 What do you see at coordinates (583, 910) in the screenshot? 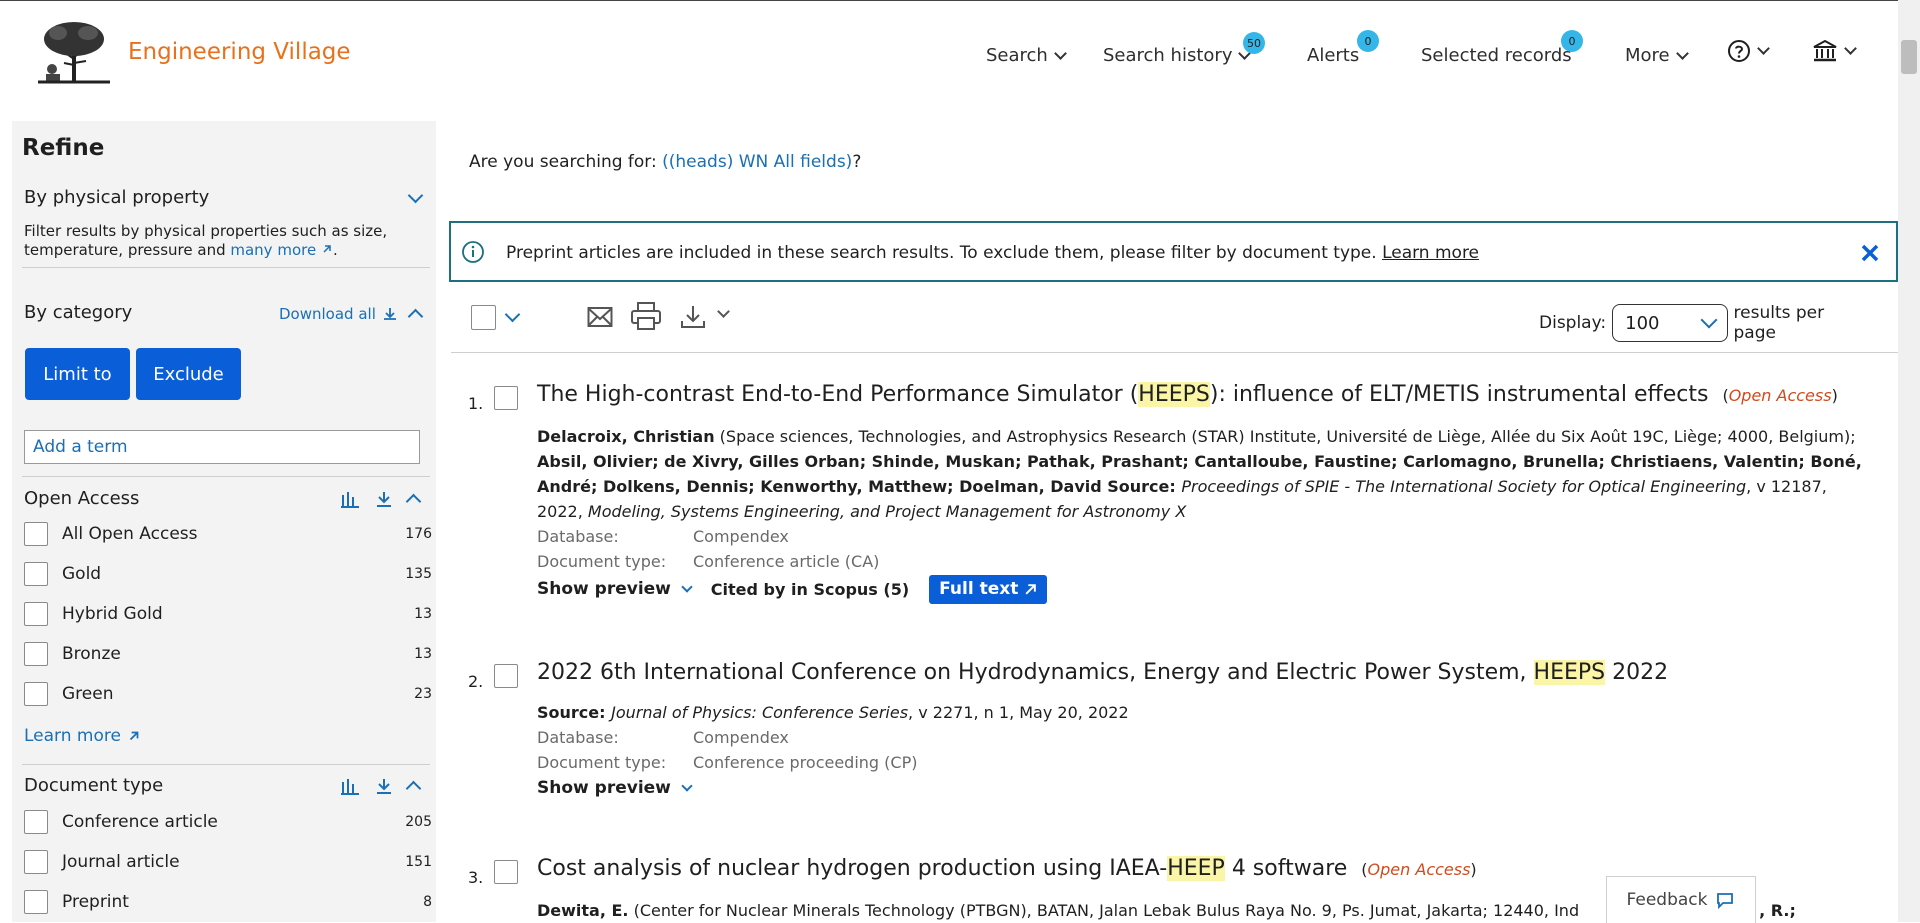
I see `first-author: Dewita, E.` at bounding box center [583, 910].